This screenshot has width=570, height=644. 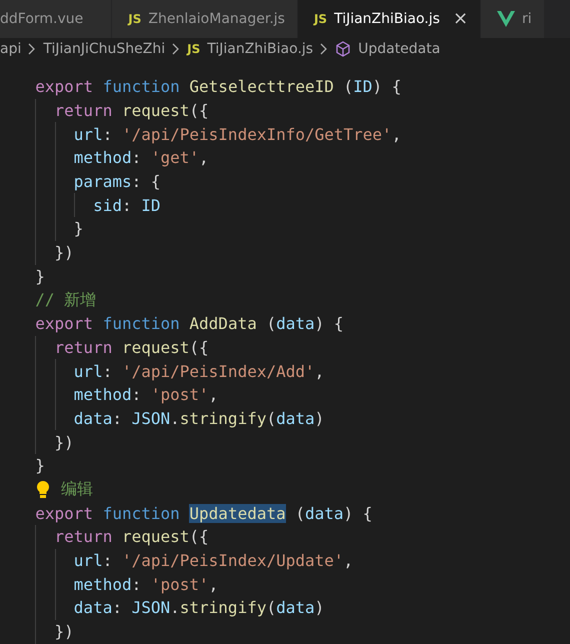 I want to click on close-icon: ×, so click(x=460, y=19).